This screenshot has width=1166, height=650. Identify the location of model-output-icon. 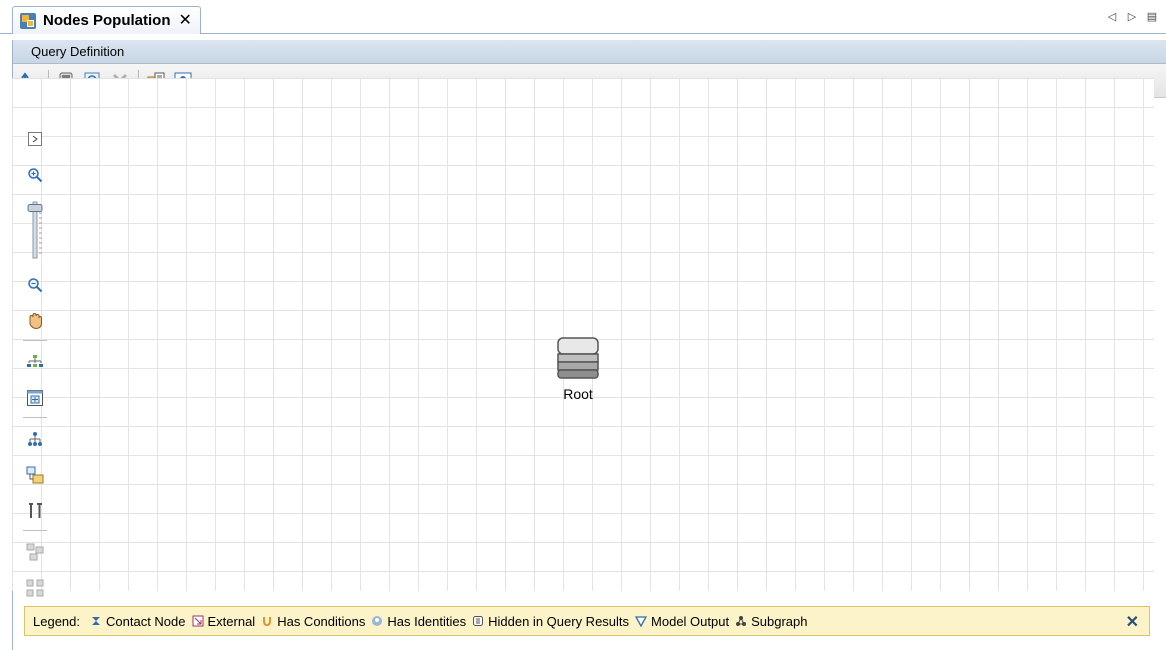
(641, 621).